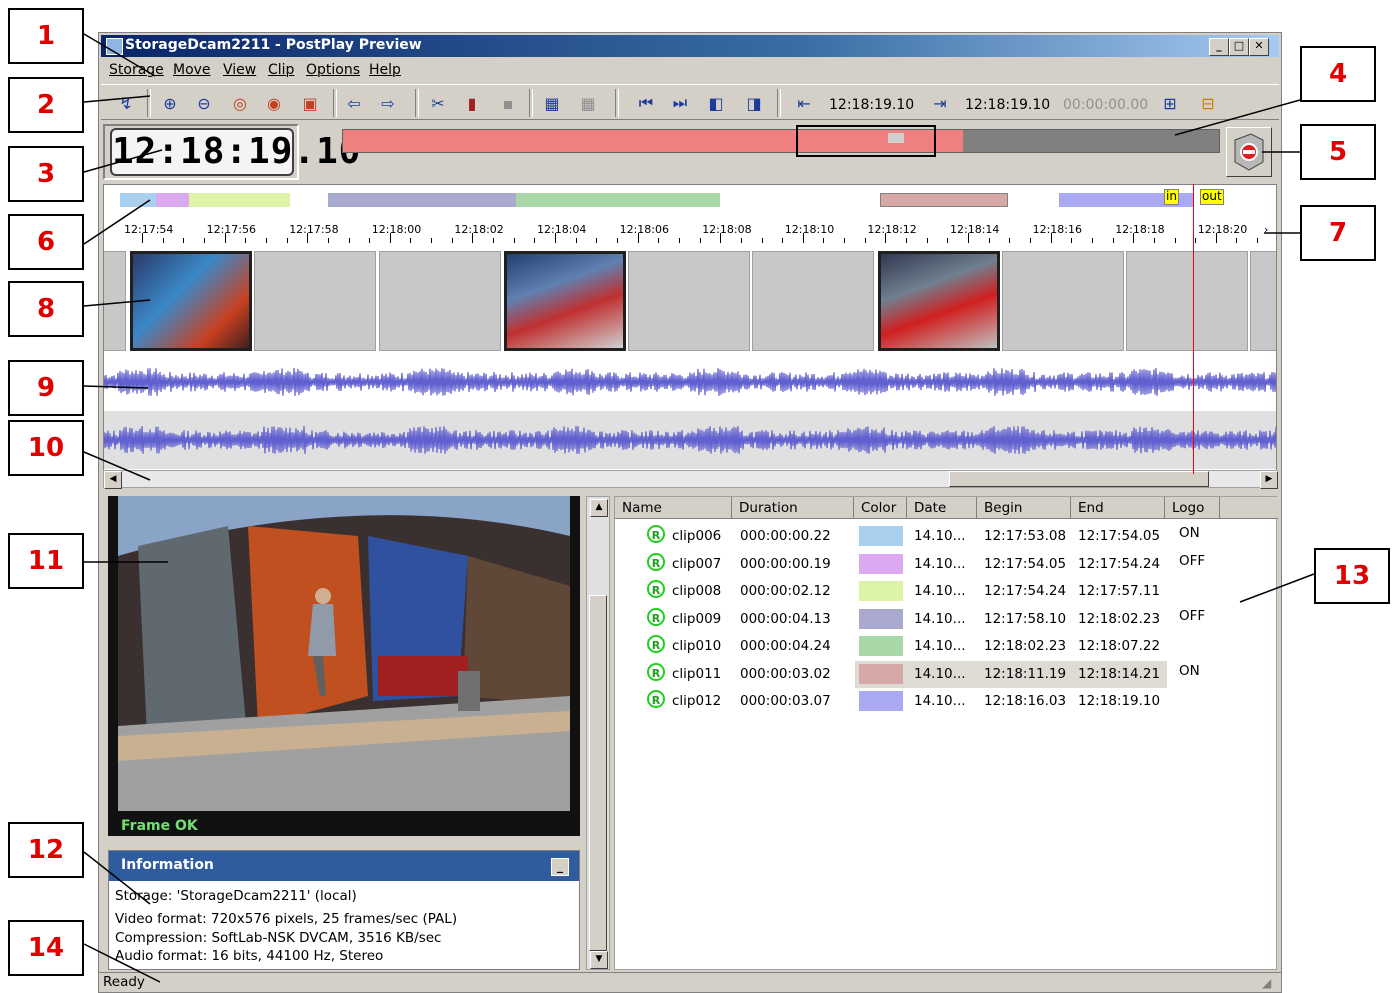  I want to click on in-marker: in, so click(1171, 197).